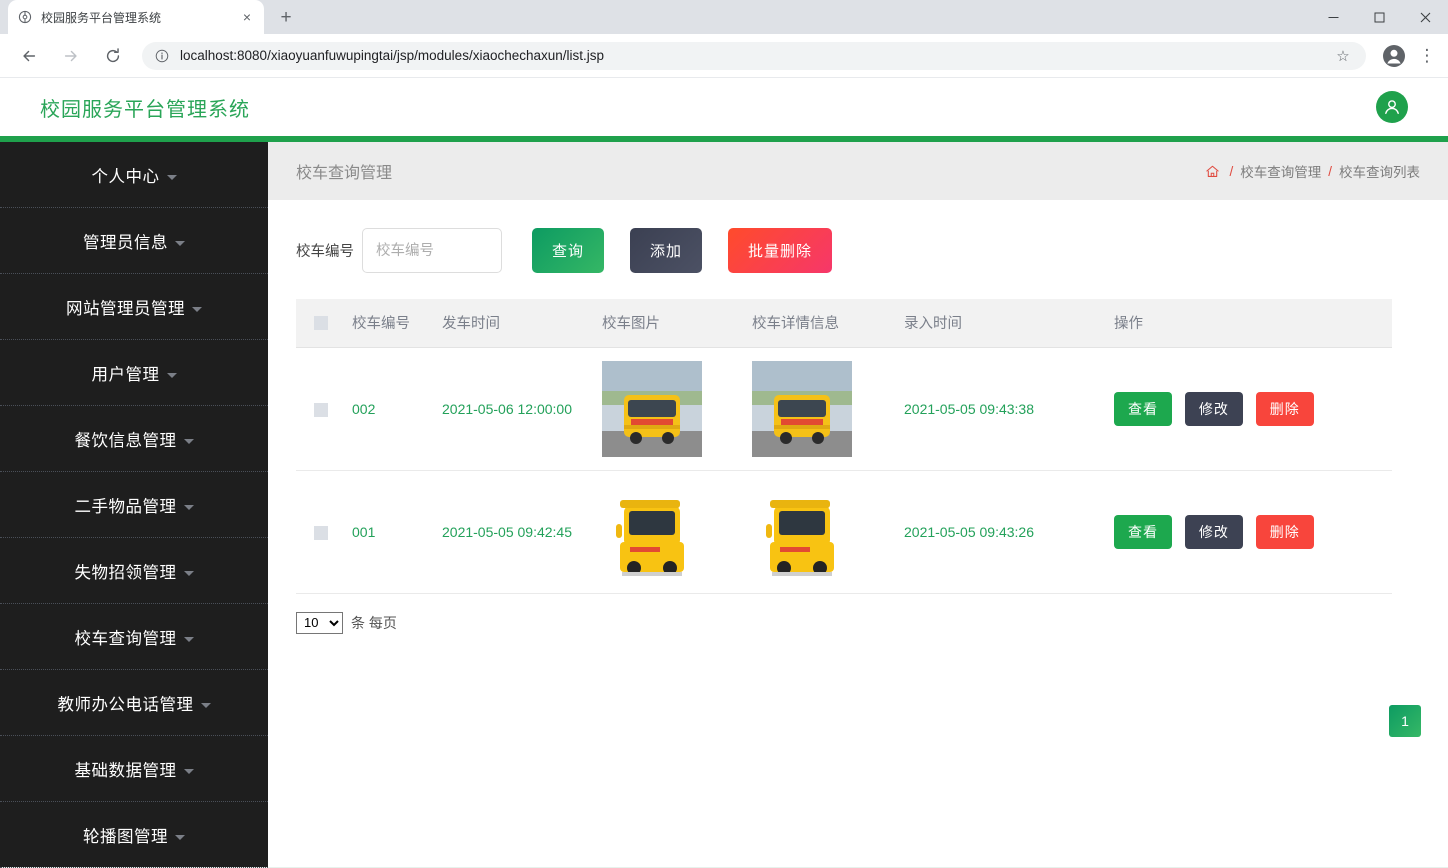  Describe the element at coordinates (397, 323) in the screenshot. I see `column-header-bus-no: 校车编号` at that location.